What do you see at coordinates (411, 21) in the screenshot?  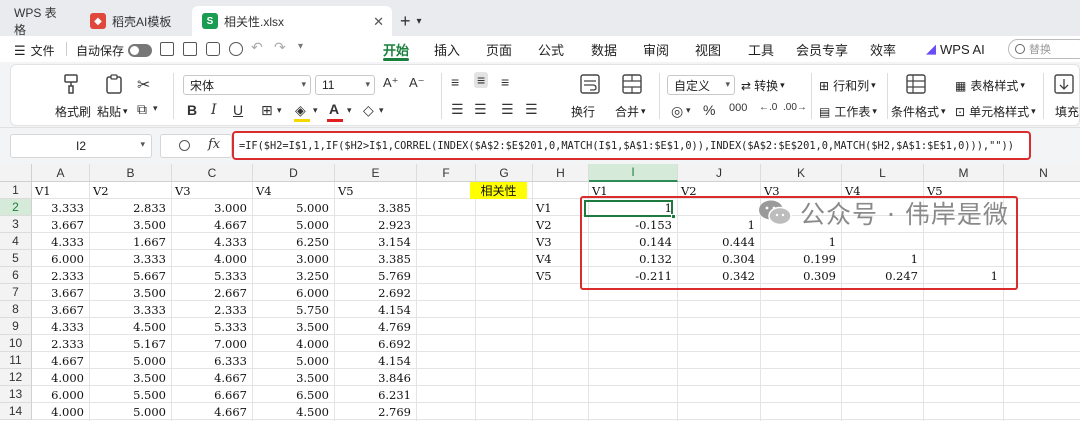 I see `new-tab-button: + ▾` at bounding box center [411, 21].